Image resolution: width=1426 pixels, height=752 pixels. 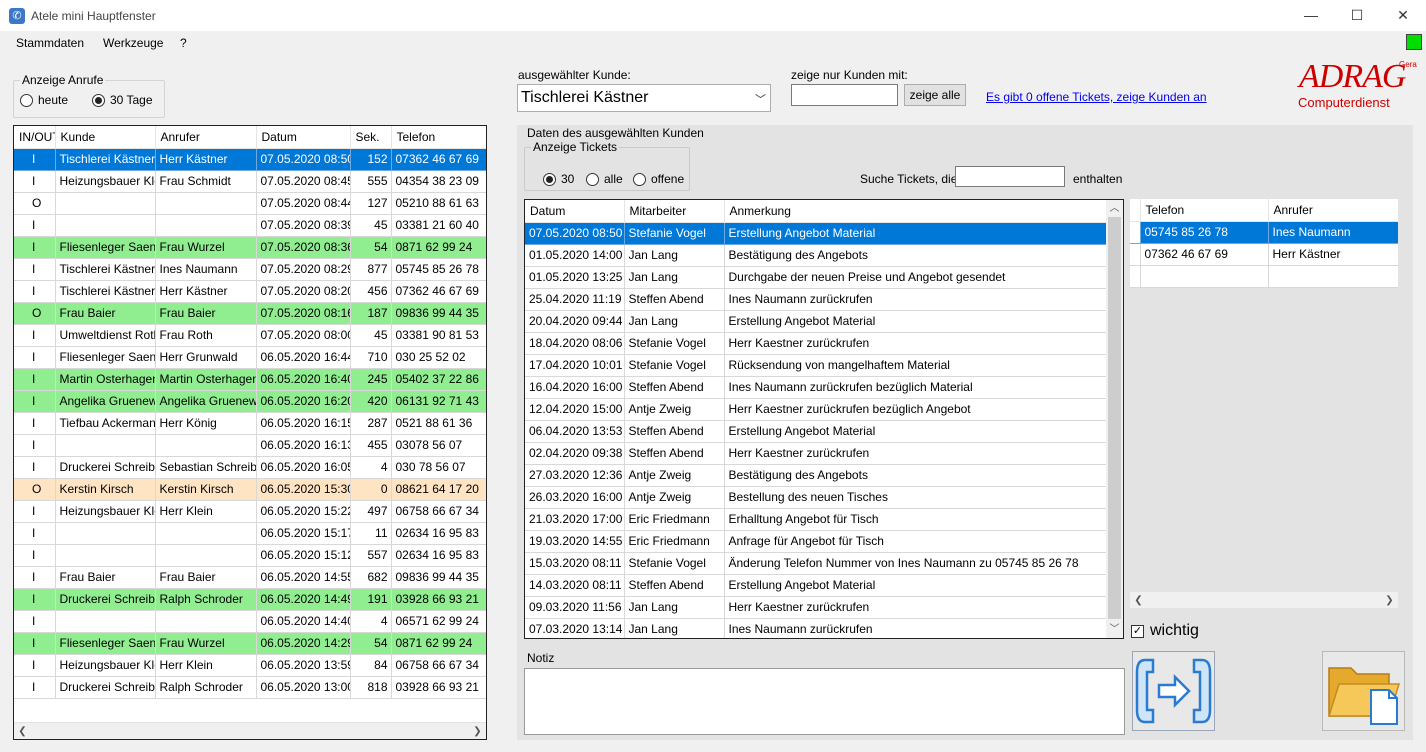 What do you see at coordinates (1363, 691) in the screenshot?
I see `open-folder-button` at bounding box center [1363, 691].